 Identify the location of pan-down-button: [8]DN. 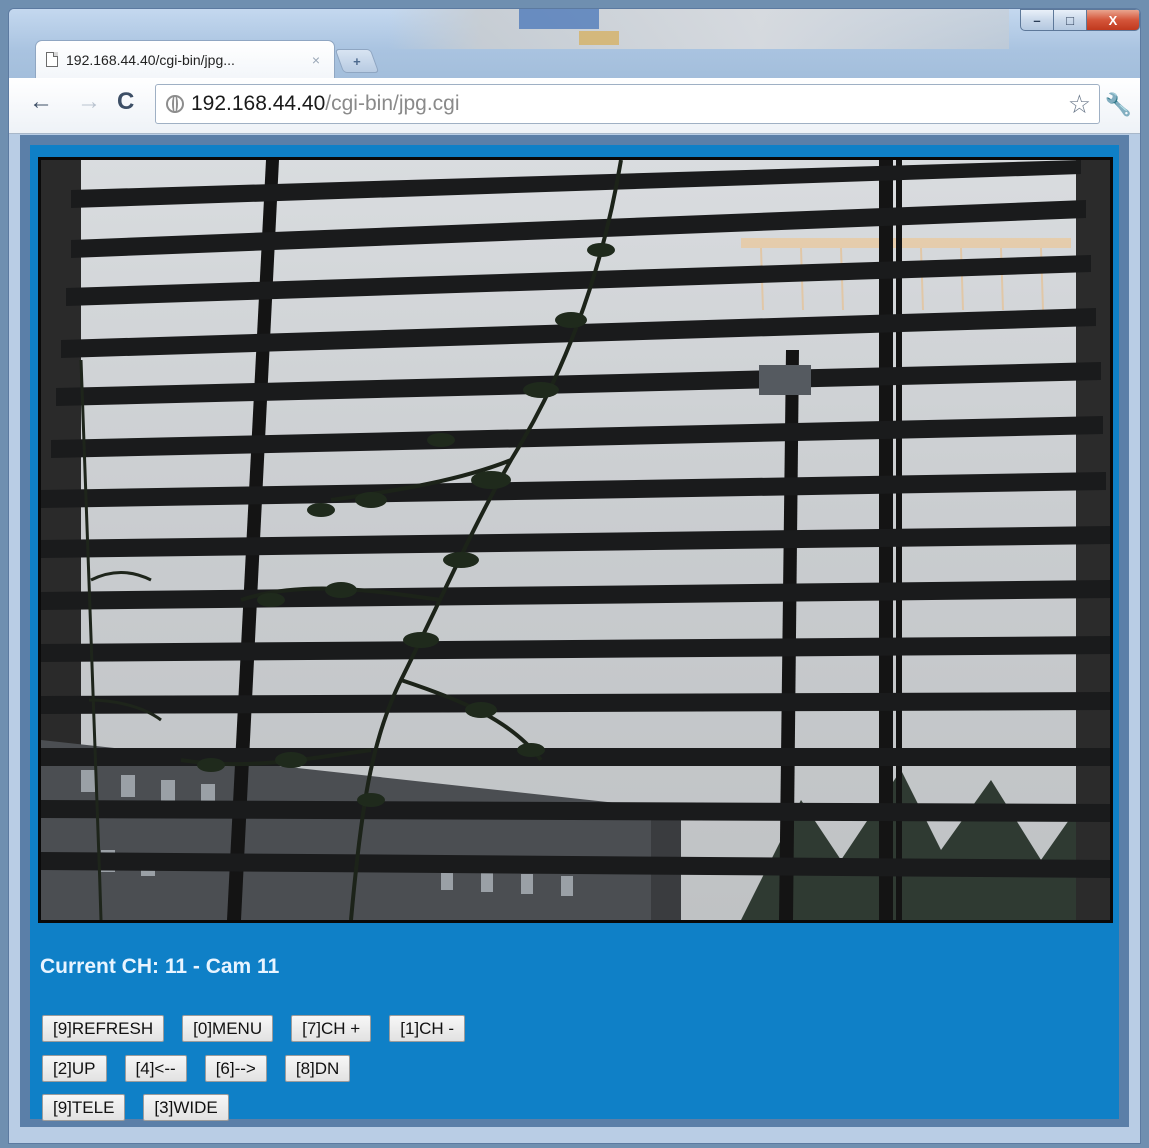
(317, 1068).